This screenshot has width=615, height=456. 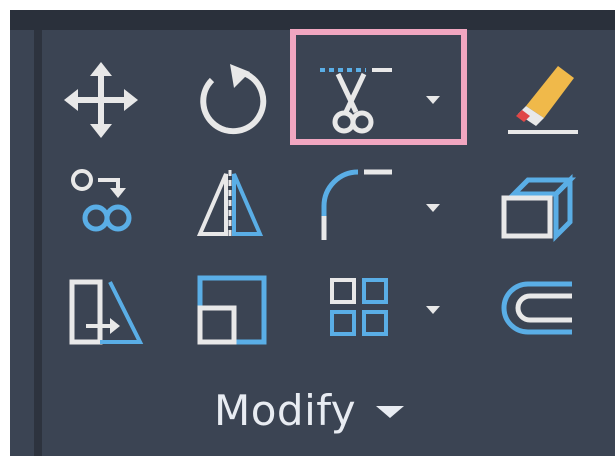 What do you see at coordinates (359, 307) in the screenshot?
I see `array-icon` at bounding box center [359, 307].